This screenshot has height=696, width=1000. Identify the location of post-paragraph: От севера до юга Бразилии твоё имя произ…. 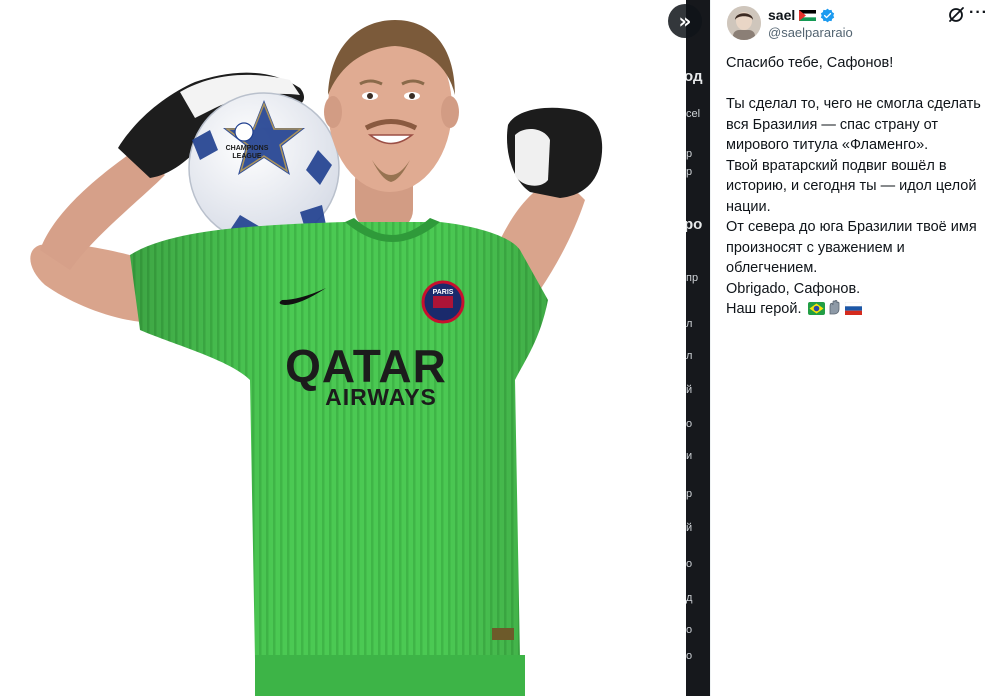
(851, 247).